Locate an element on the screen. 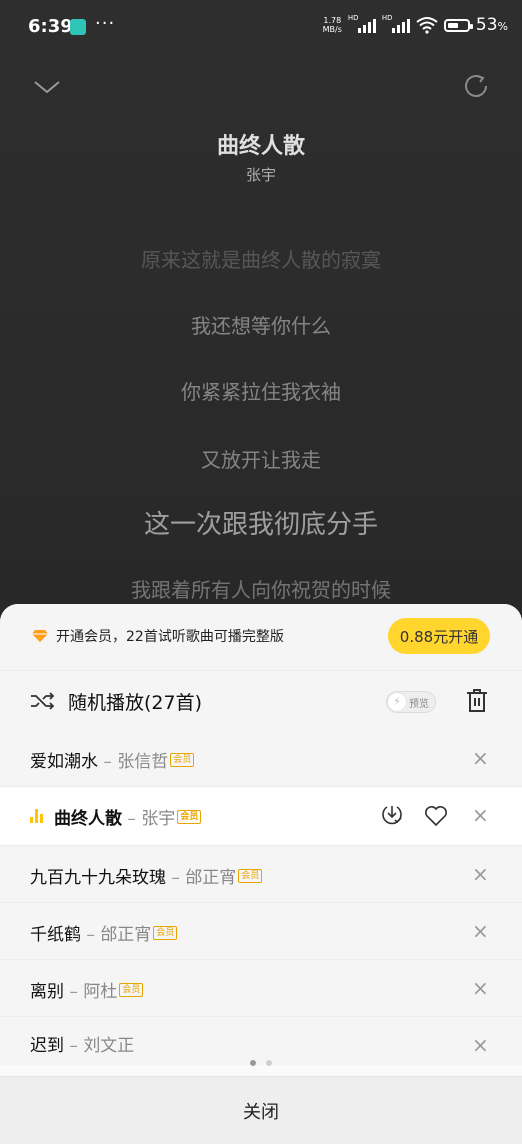 This screenshot has width=522, height=1144. song-item-title: 迟到 – 刘文正 is located at coordinates (82, 1046).